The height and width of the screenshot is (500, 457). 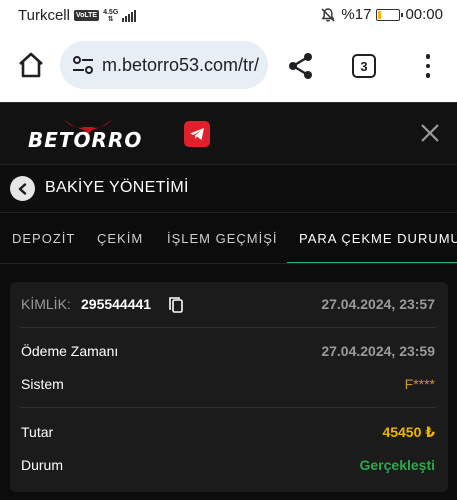 I want to click on browser-toolbar: m.betorro53.com/tr/ 3, so click(x=228, y=66).